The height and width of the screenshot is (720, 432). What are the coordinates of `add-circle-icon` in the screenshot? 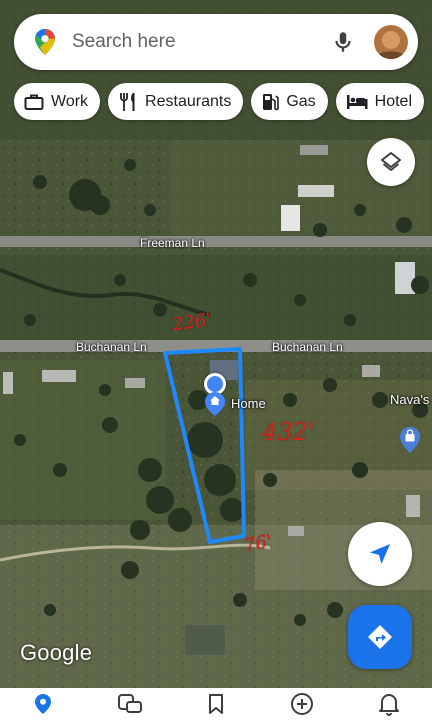 It's located at (302, 704).